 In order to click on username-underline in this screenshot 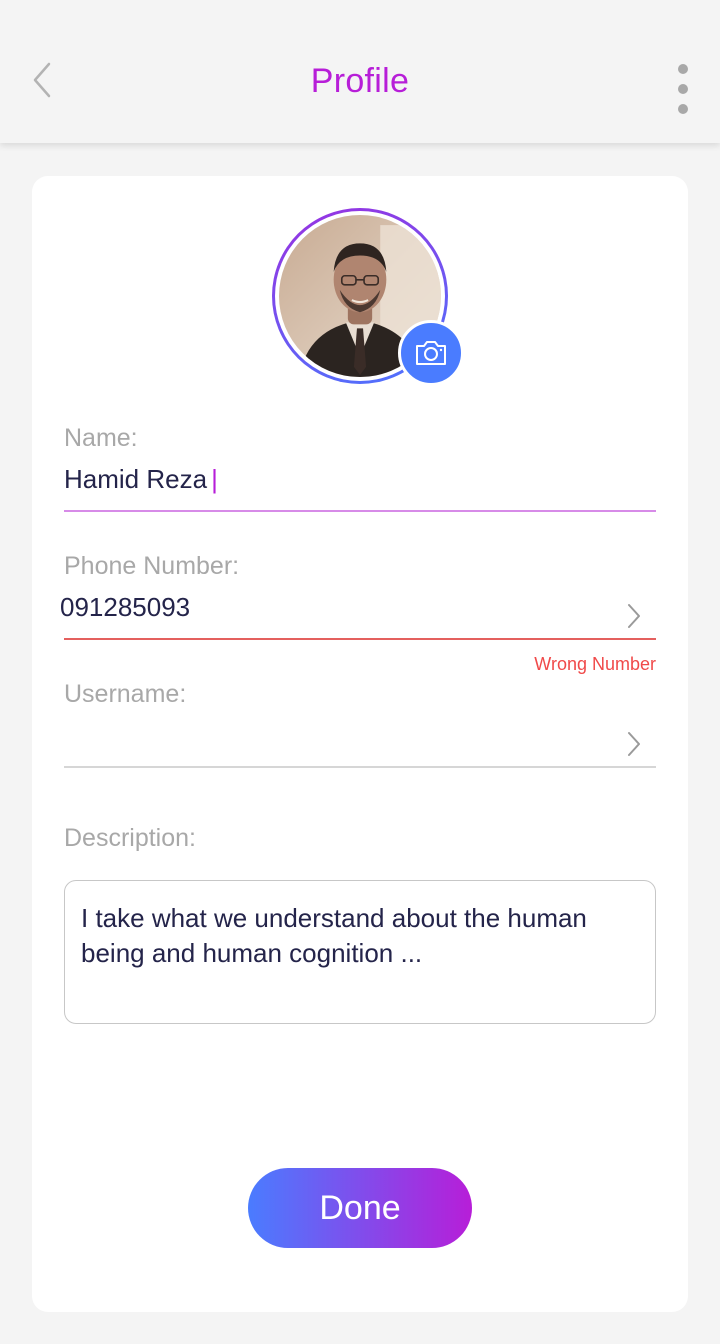, I will do `click(360, 767)`.